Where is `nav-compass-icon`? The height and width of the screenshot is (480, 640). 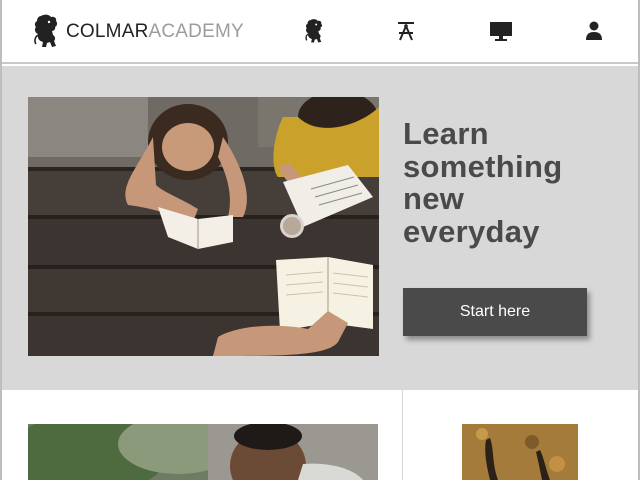 nav-compass-icon is located at coordinates (406, 31).